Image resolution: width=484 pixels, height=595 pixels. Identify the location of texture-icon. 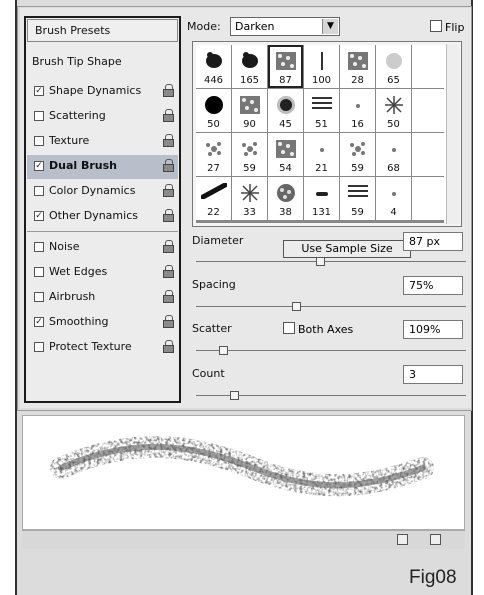
(250, 107).